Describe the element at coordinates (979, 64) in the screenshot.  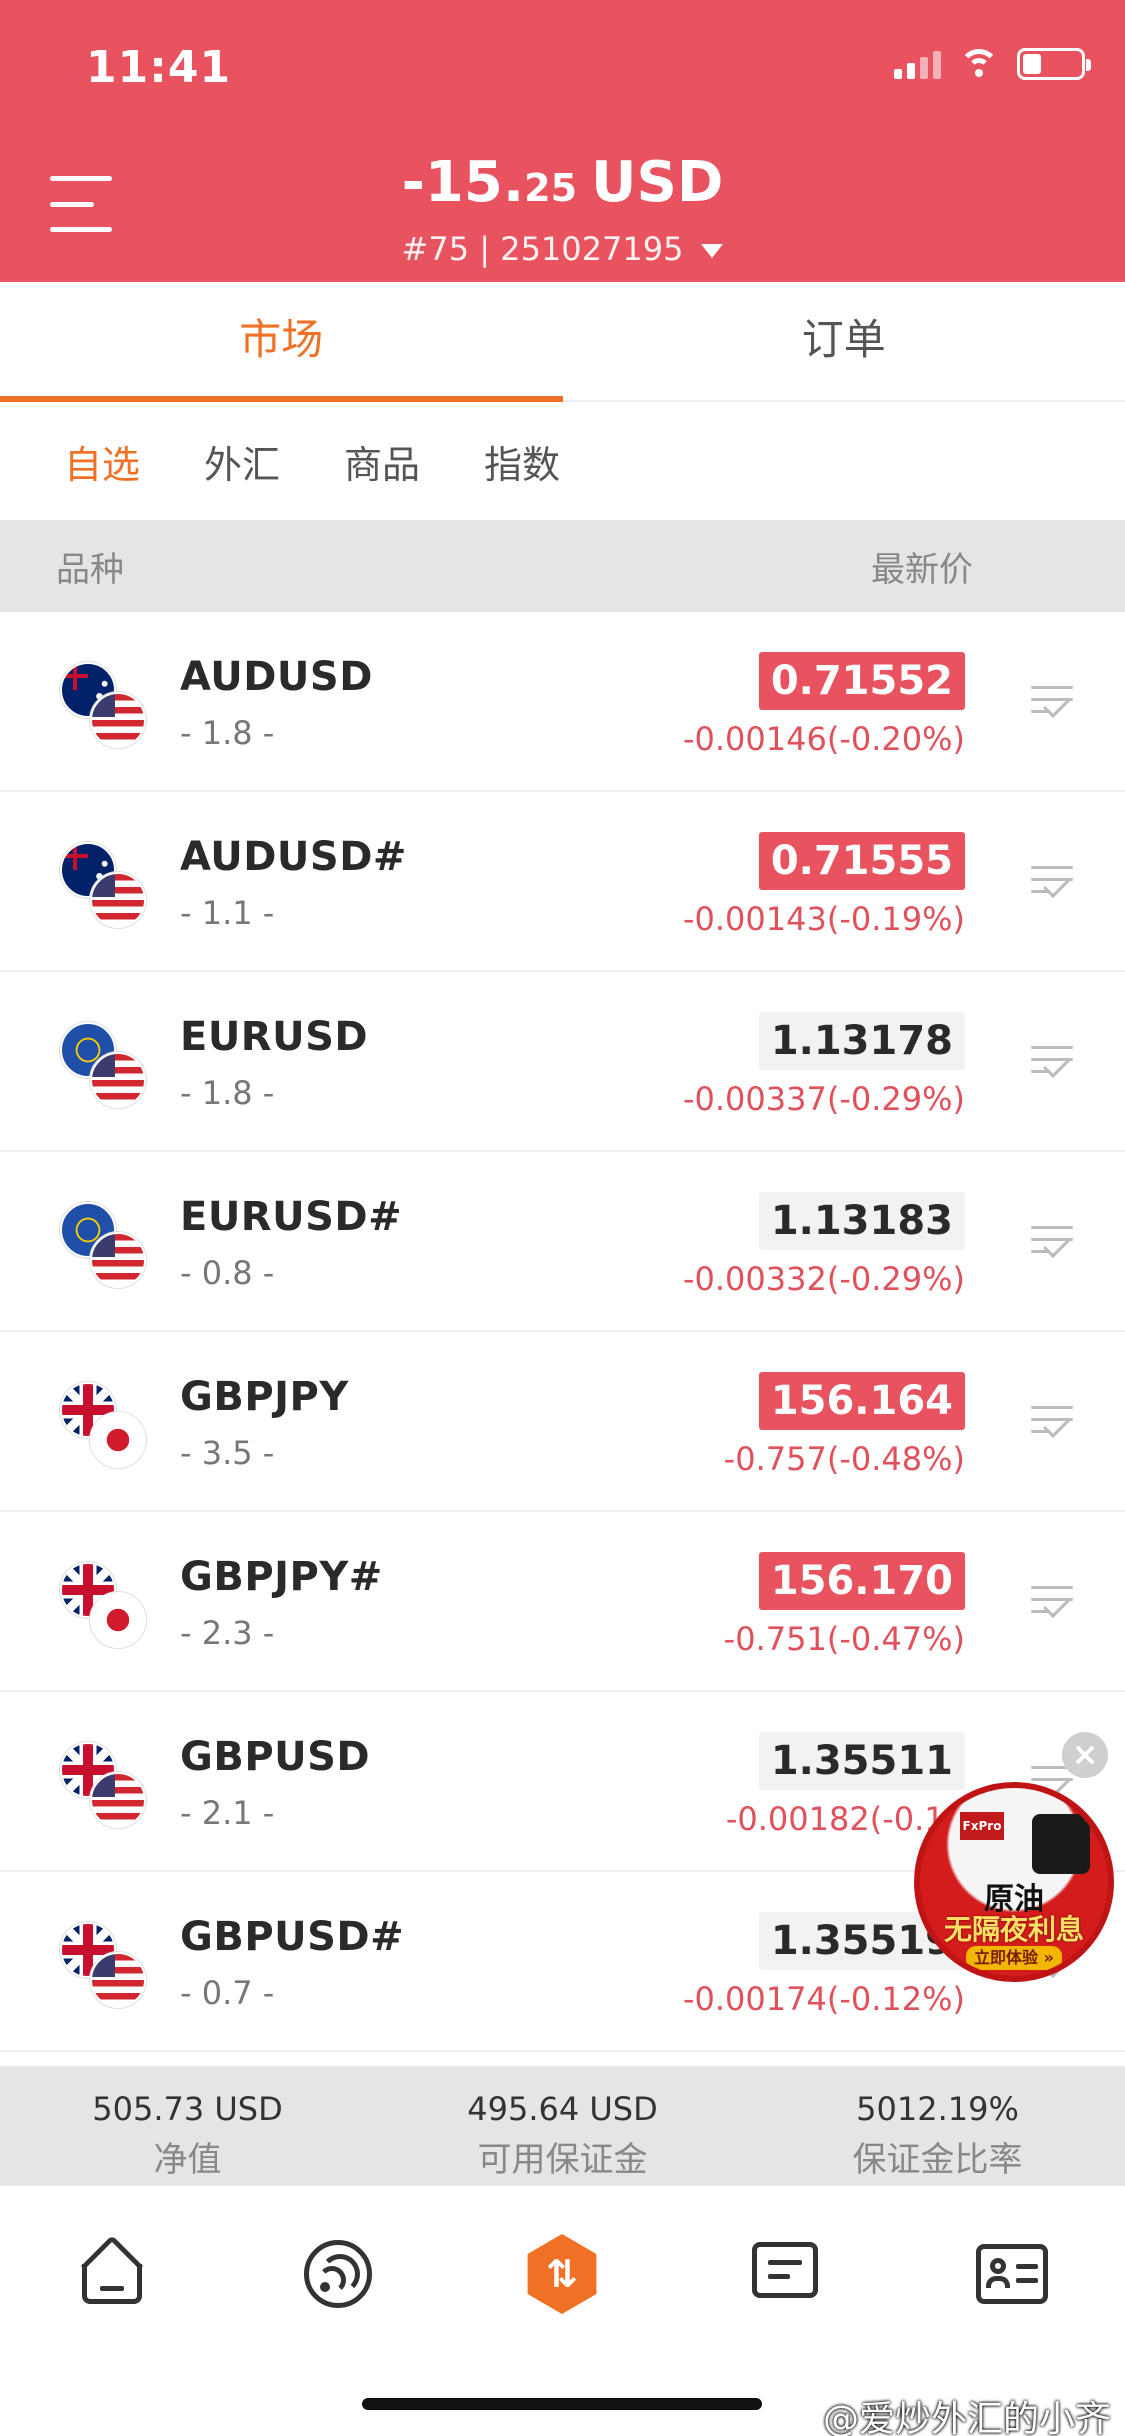
I see `wifi-icon` at that location.